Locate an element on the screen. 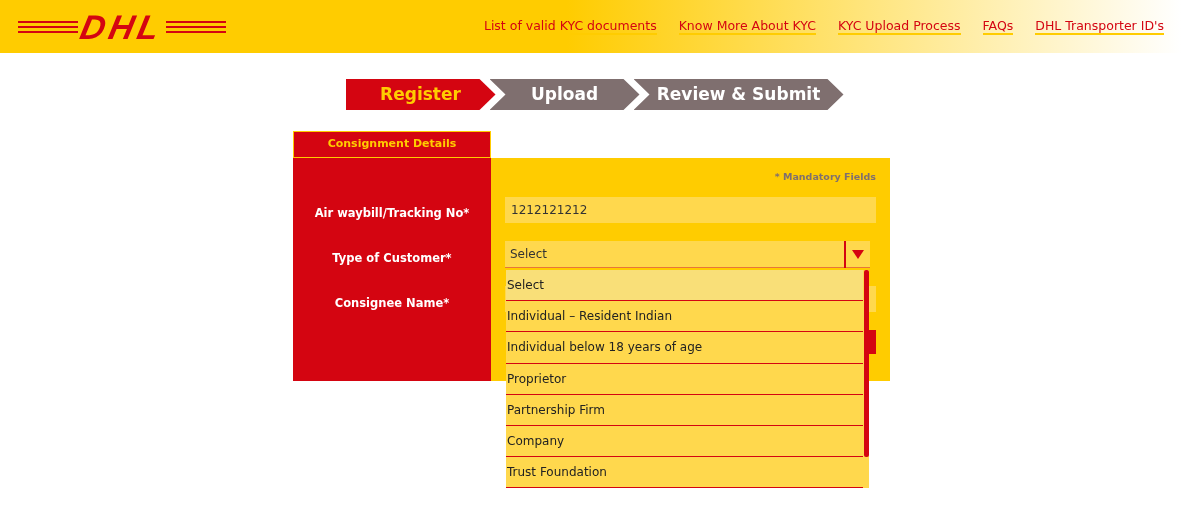 The image size is (1181, 508). step-tab: Upload is located at coordinates (564, 94).